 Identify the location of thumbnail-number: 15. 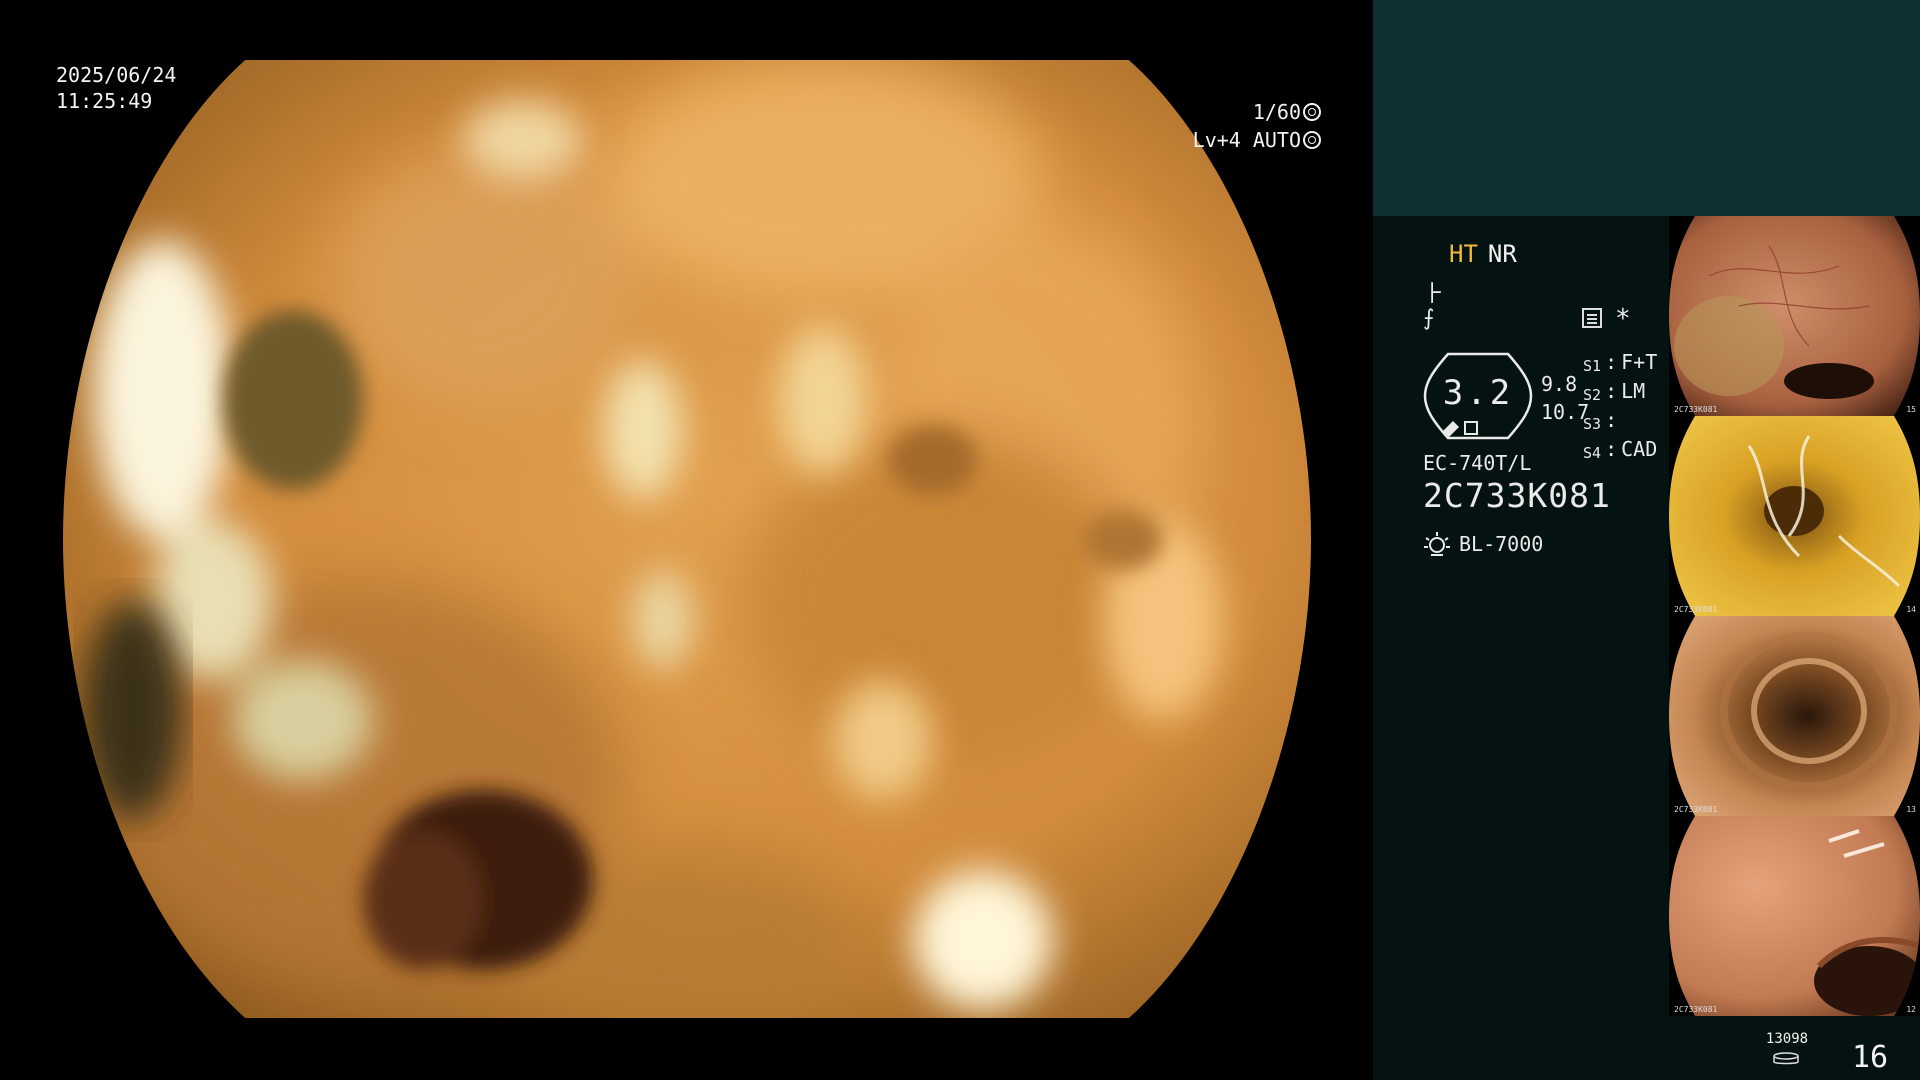
(1911, 409).